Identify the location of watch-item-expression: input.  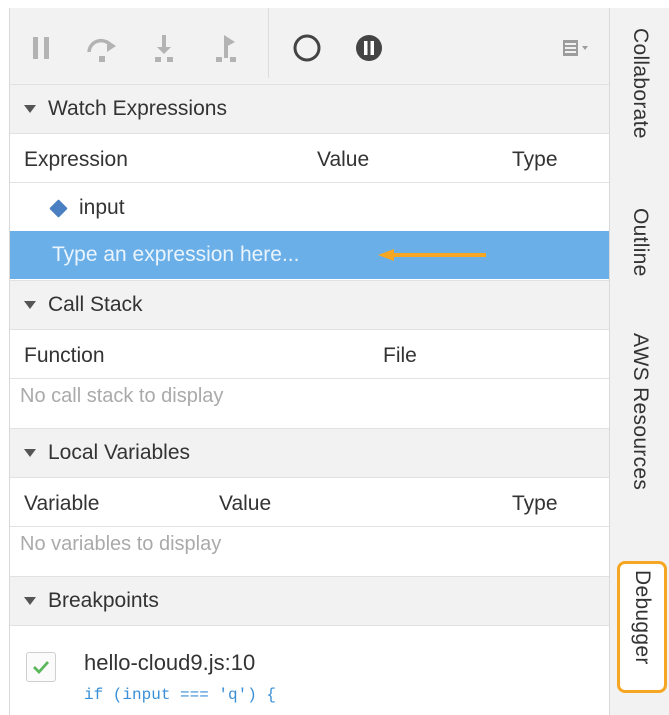
(102, 207).